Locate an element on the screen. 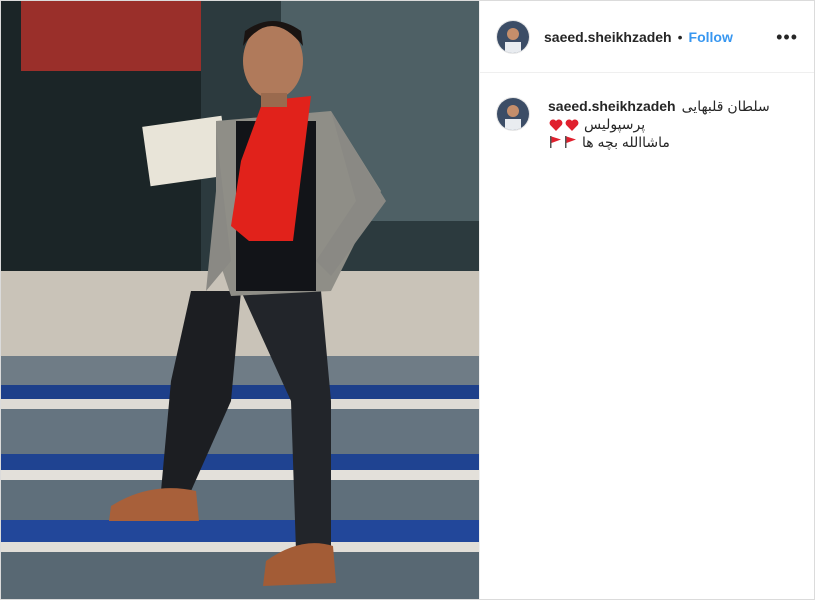 The width and height of the screenshot is (815, 602). caption-line-2: پرسپولیس is located at coordinates (659, 124).